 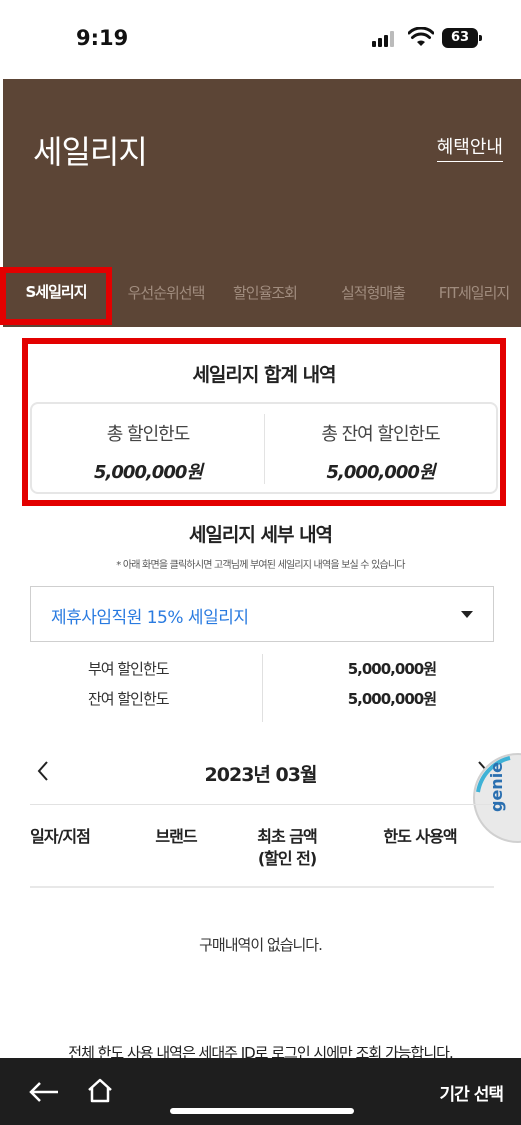 I want to click on limit-details: 부여 할인한도 5,000,000원 잔여 할인한도 5,000,000원, so click(x=262, y=687).